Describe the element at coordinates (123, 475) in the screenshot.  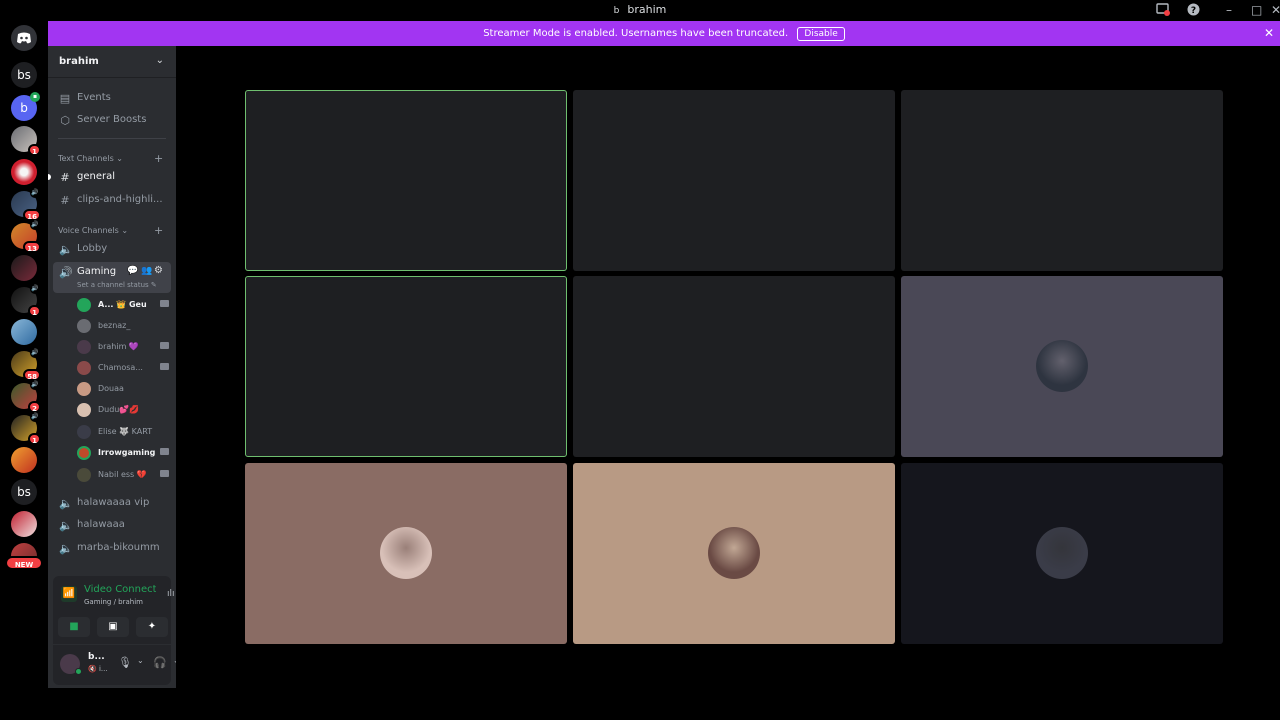
I see `voice-member: Nabil ess 💔` at that location.